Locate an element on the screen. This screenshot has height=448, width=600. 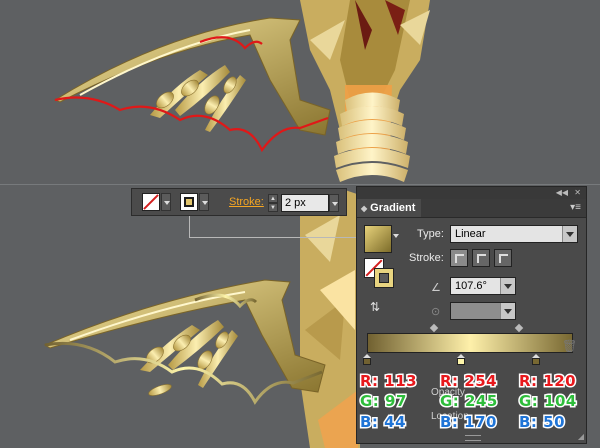
stroke-swatch is located at coordinates (189, 202).